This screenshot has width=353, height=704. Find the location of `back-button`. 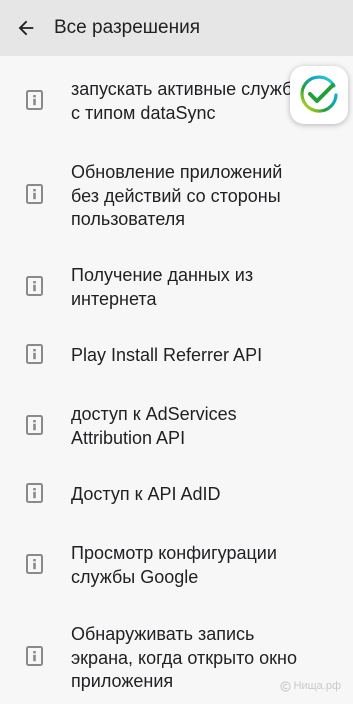

back-button is located at coordinates (26, 28).